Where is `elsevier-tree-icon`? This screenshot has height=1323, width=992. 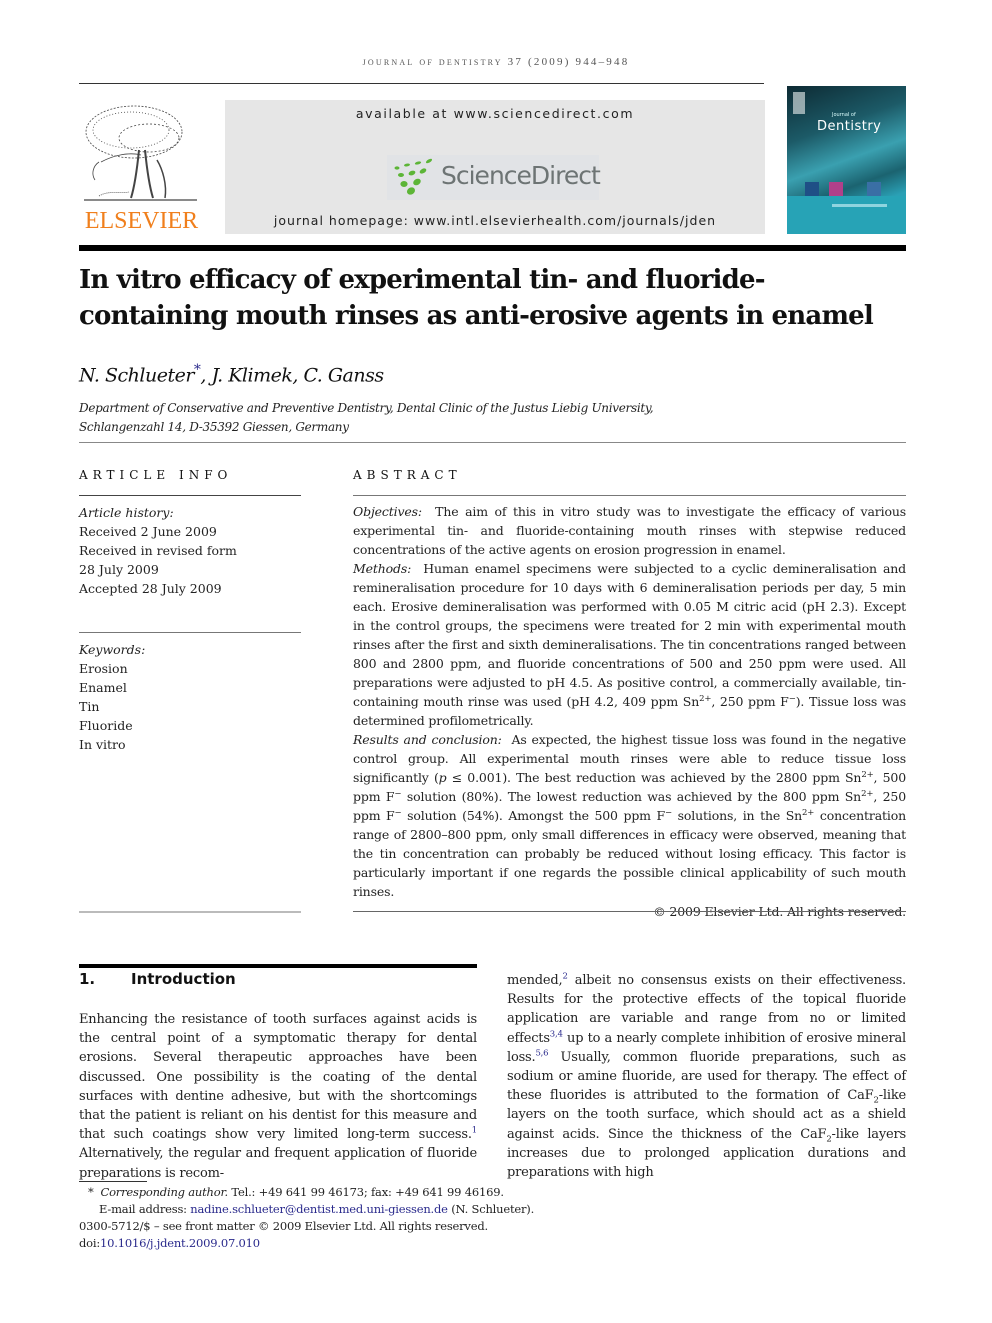
elsevier-tree-icon is located at coordinates (140, 153).